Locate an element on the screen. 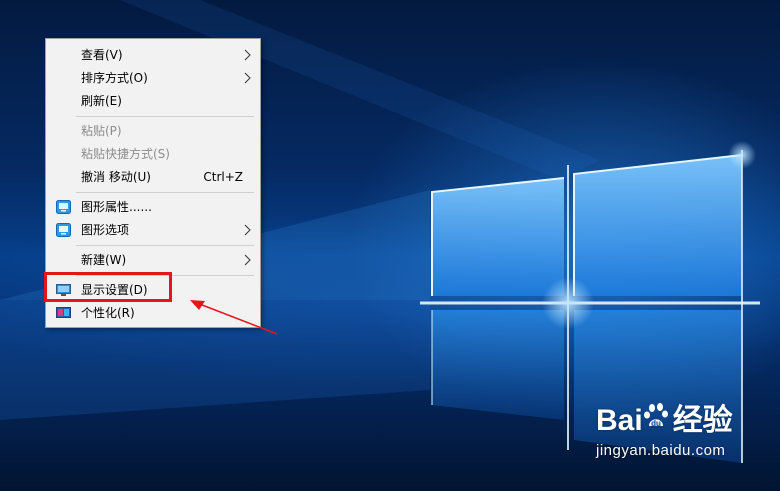  watermark-brand-cn: 经验 is located at coordinates (702, 420).